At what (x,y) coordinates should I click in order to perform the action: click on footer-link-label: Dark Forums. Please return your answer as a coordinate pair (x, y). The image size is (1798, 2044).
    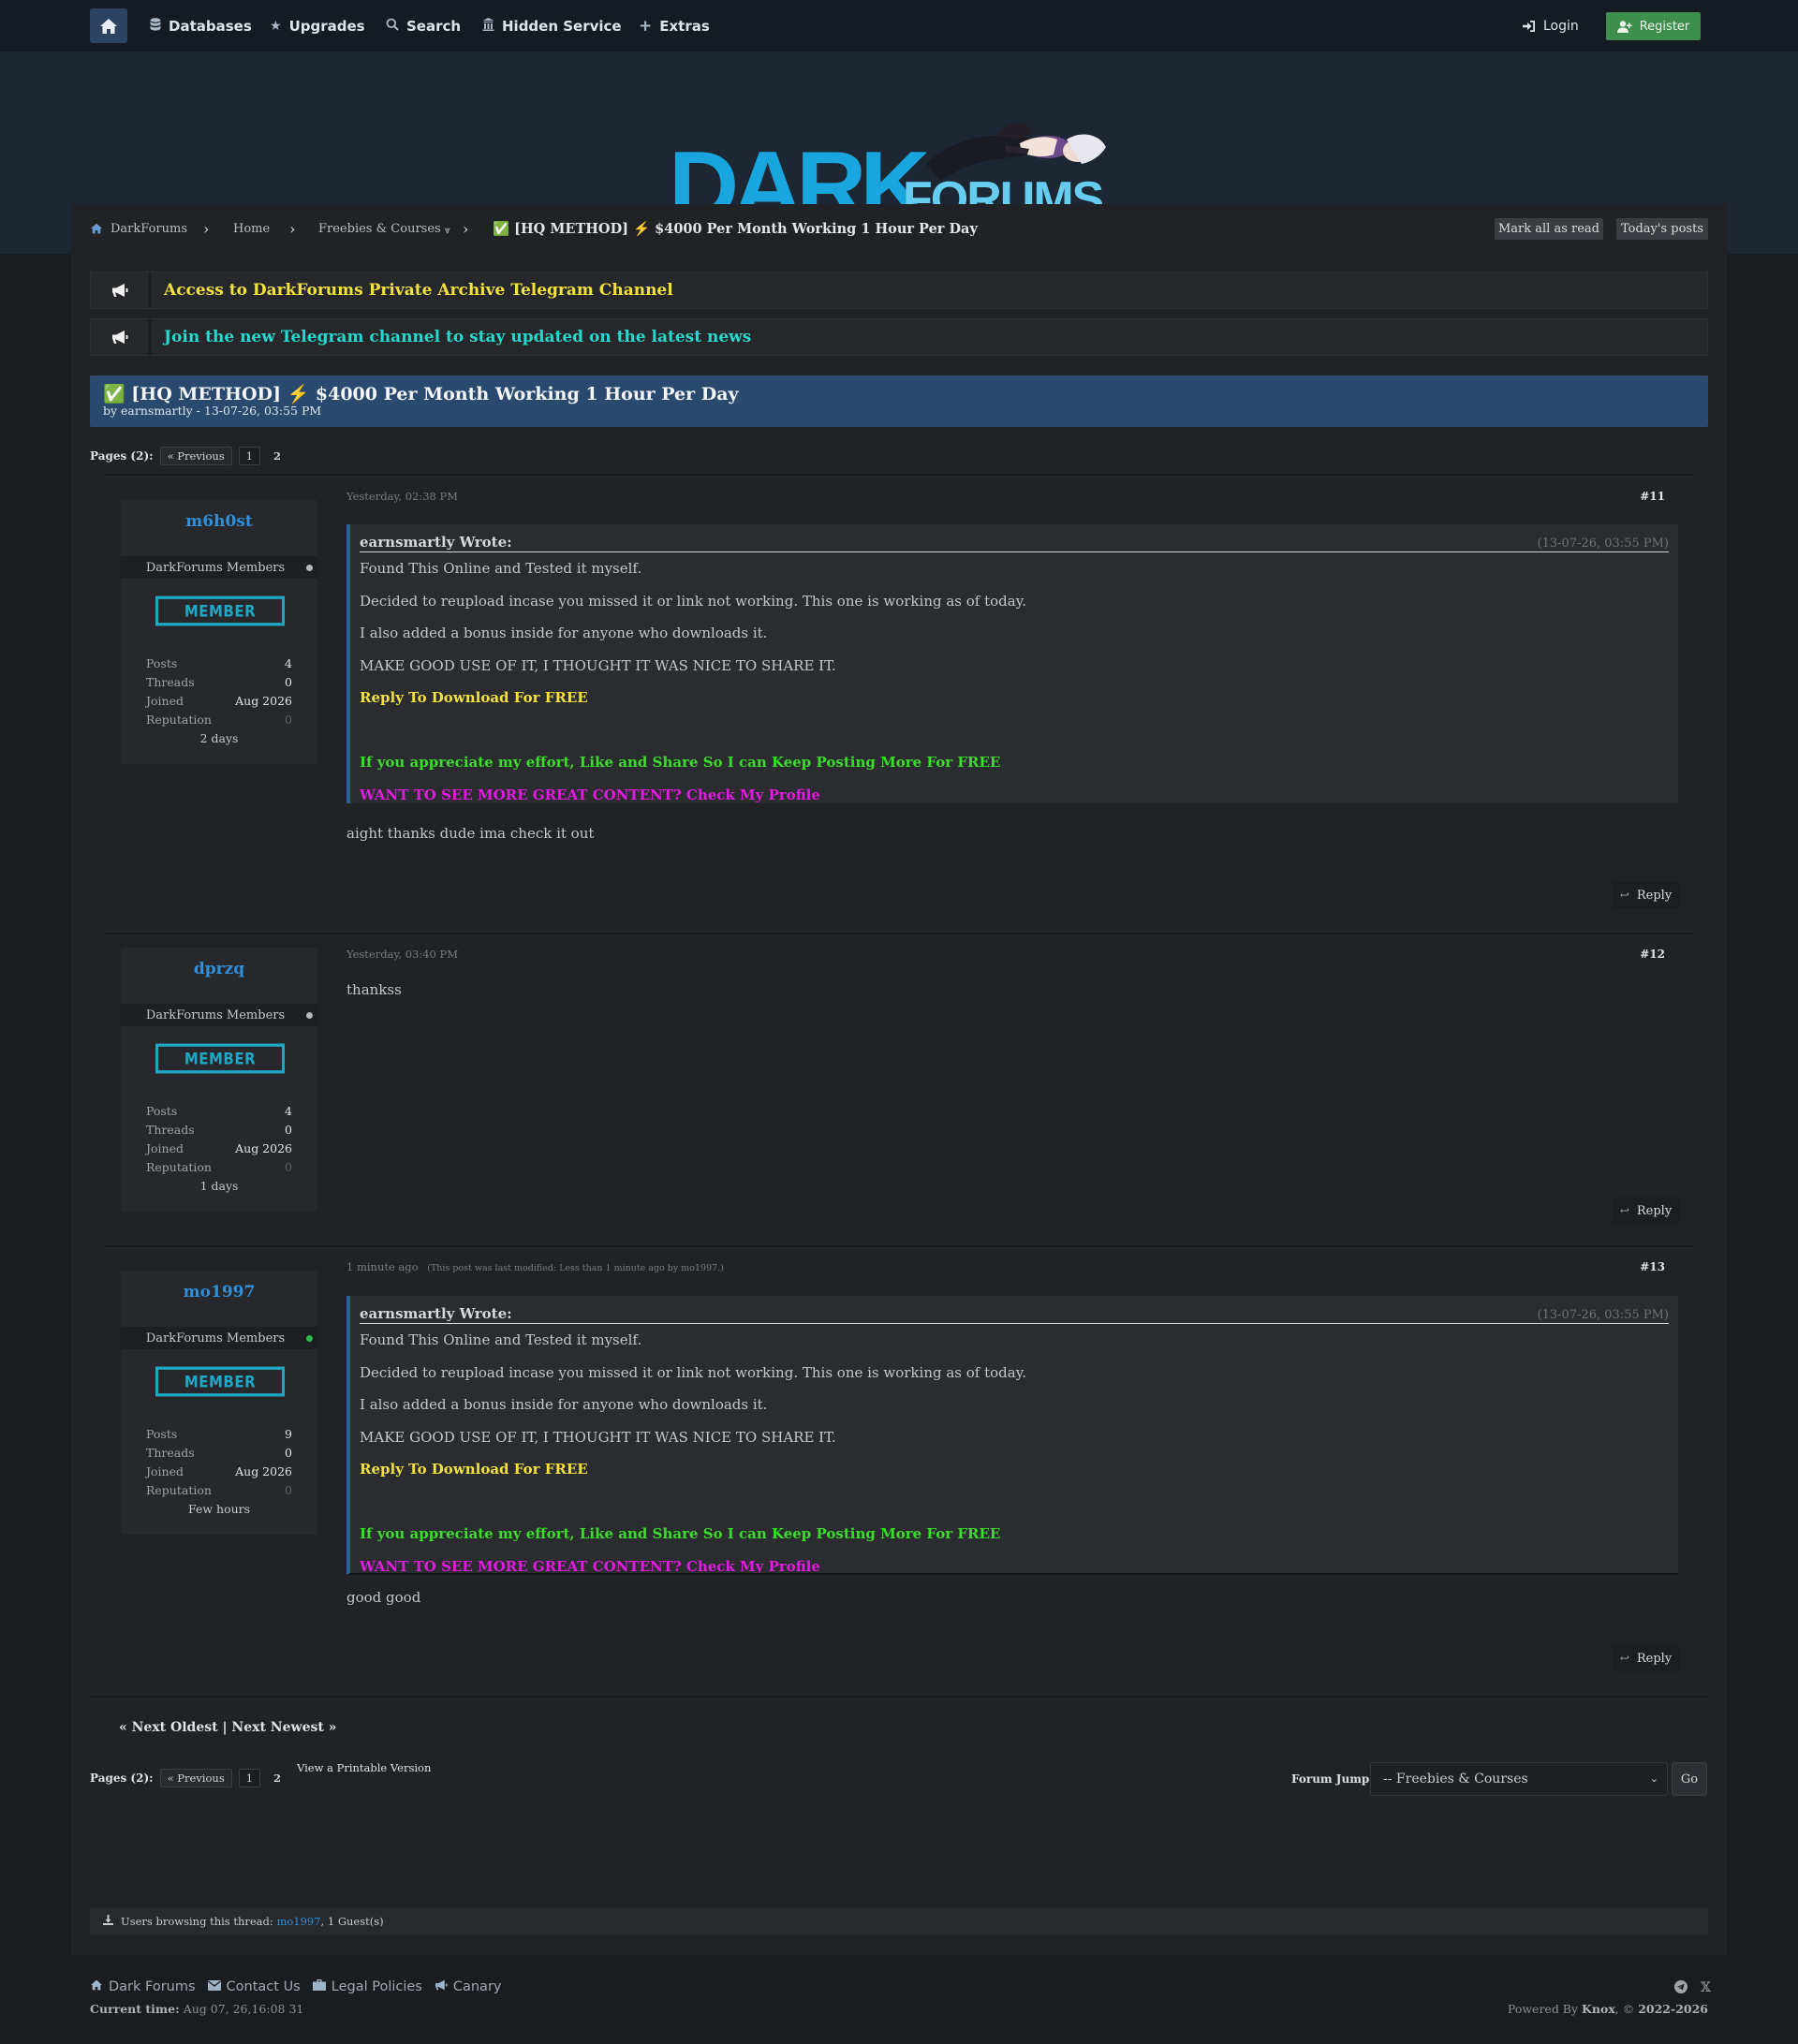
    Looking at the image, I should click on (152, 1986).